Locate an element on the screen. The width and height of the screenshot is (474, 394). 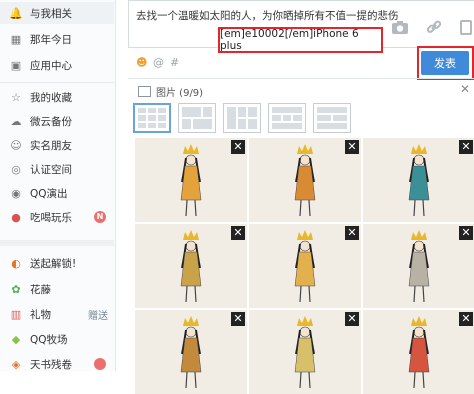
post-text: 去找一个温暖如太阳的人，为你晒掉所有不值一提的悲伤 is located at coordinates (267, 15).